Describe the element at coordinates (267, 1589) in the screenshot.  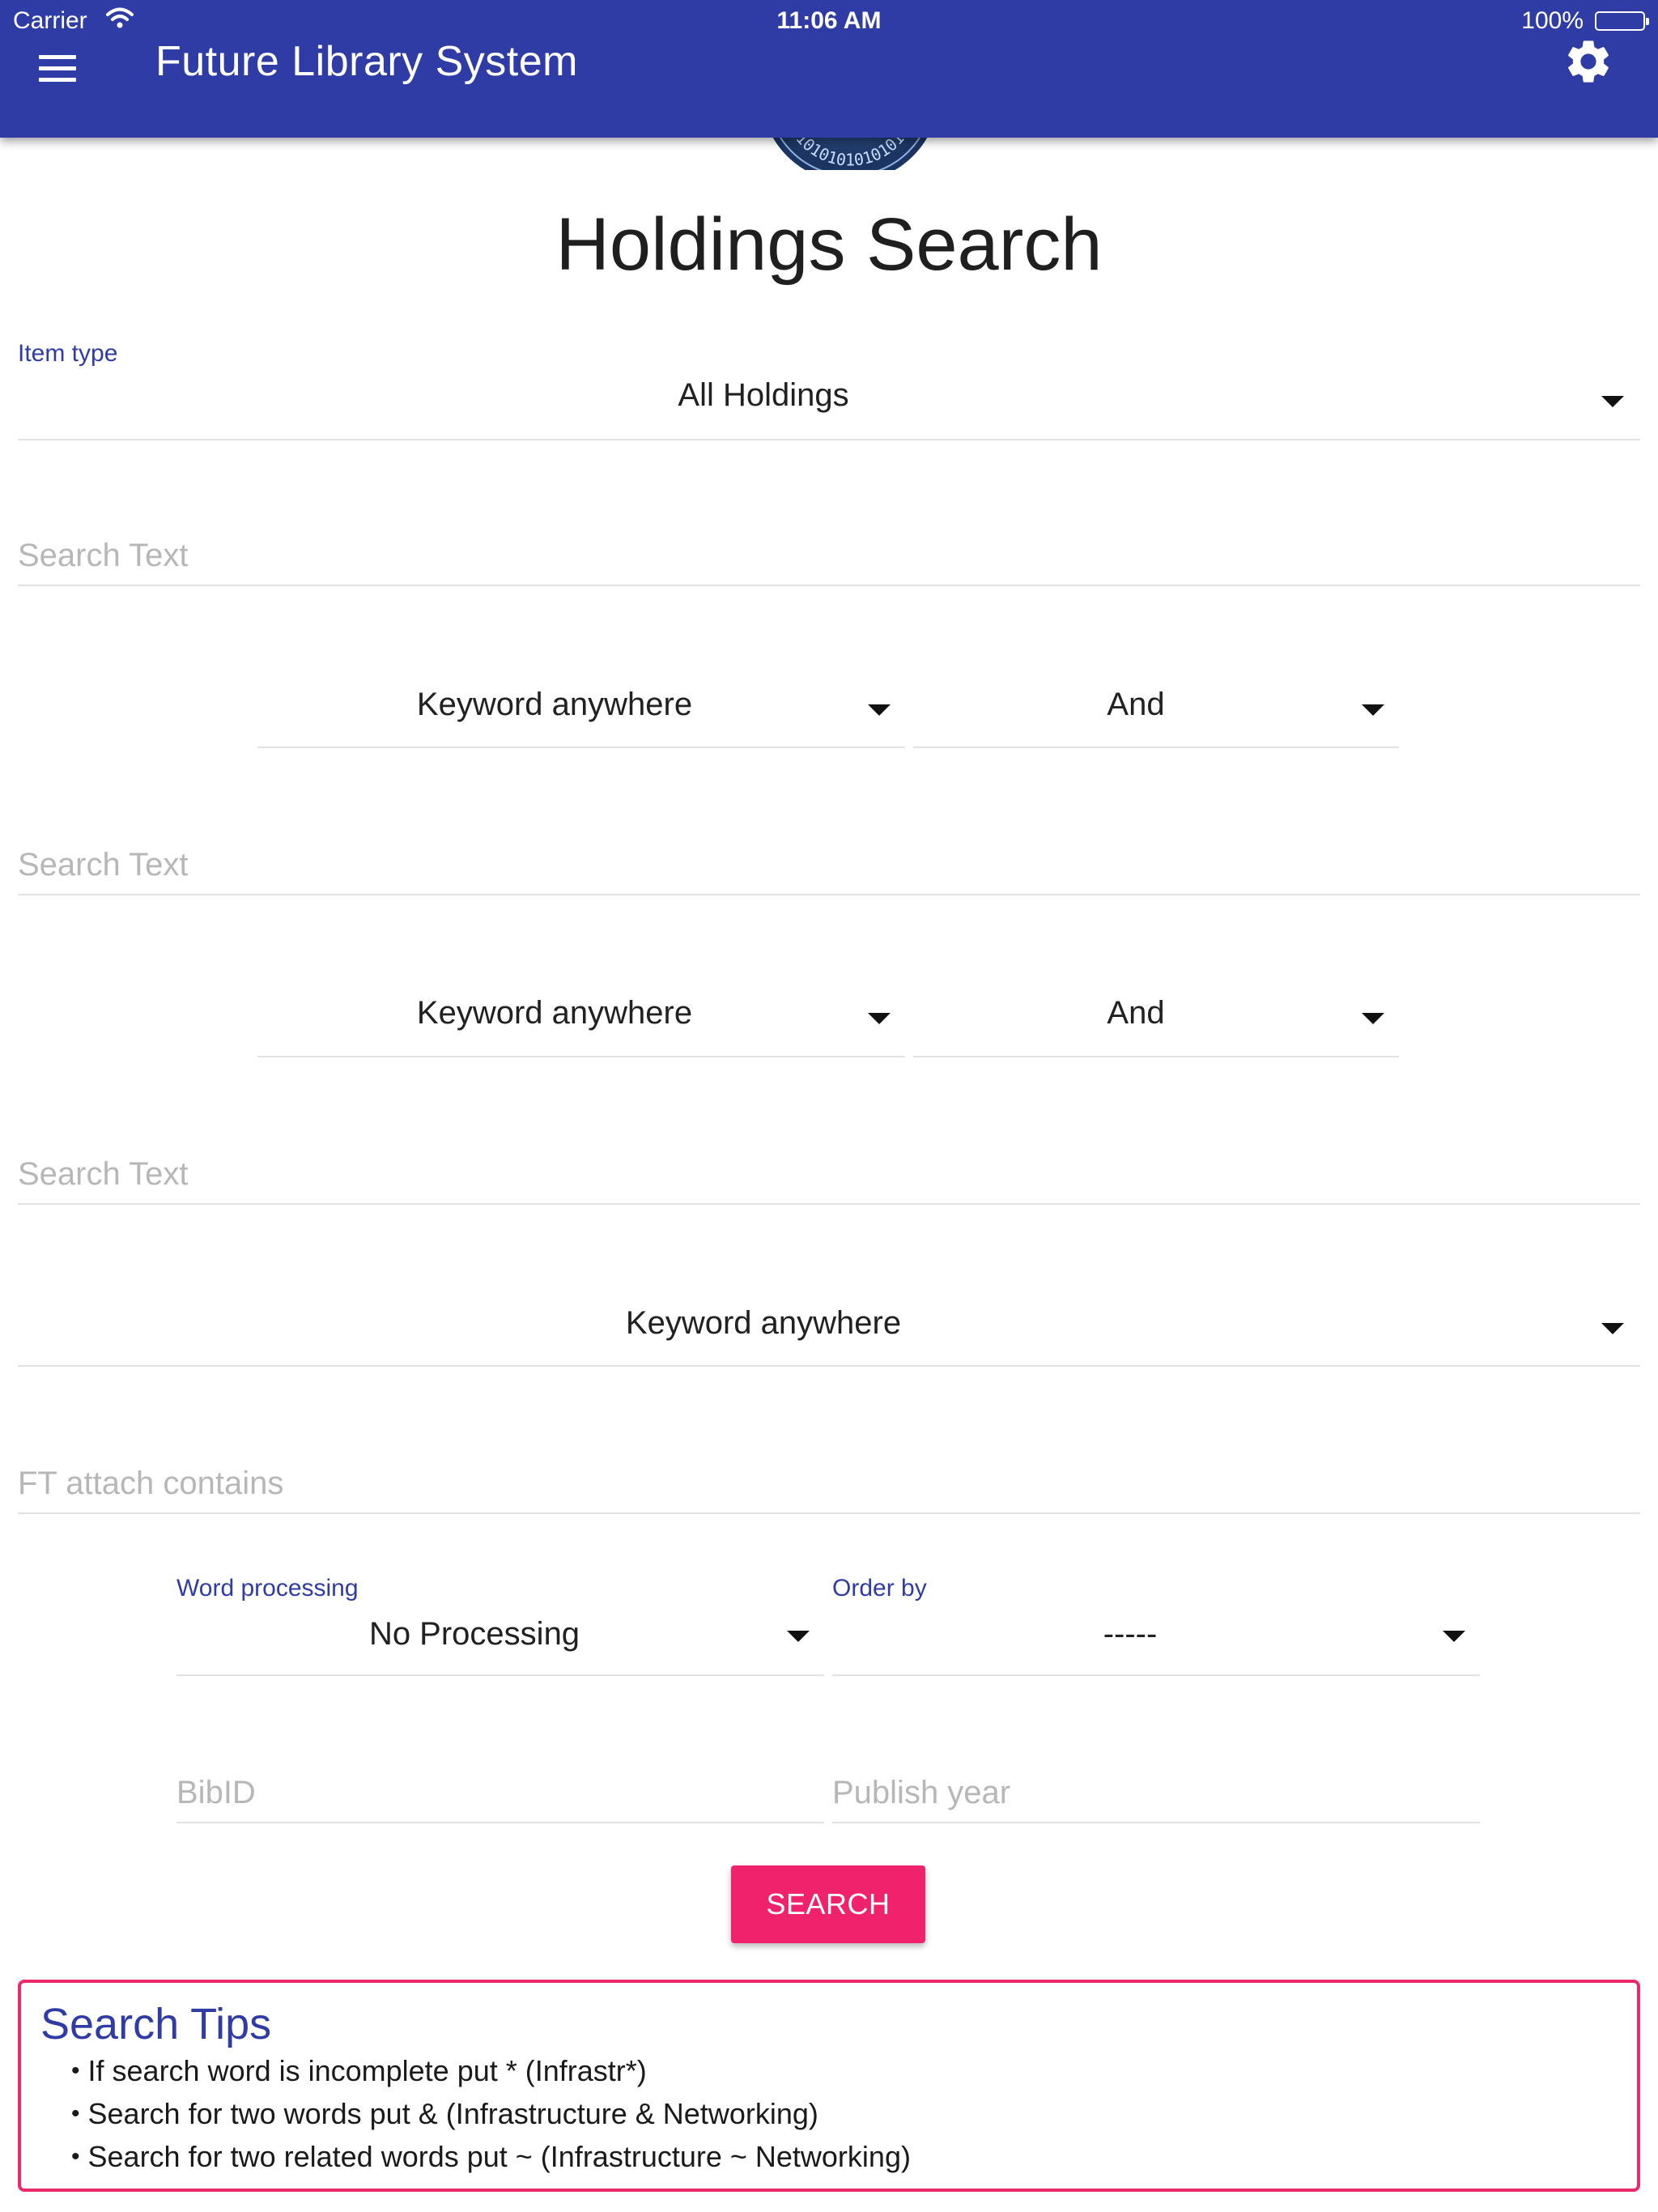
I see `word-processing-label: Word processing` at that location.